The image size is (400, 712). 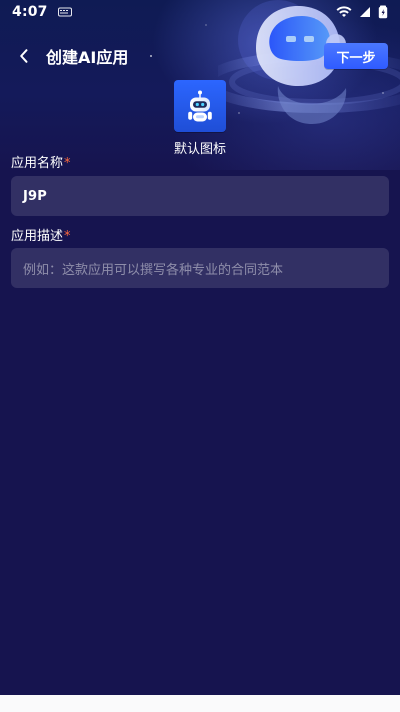 I want to click on next-step-button: 下一步, so click(x=356, y=56).